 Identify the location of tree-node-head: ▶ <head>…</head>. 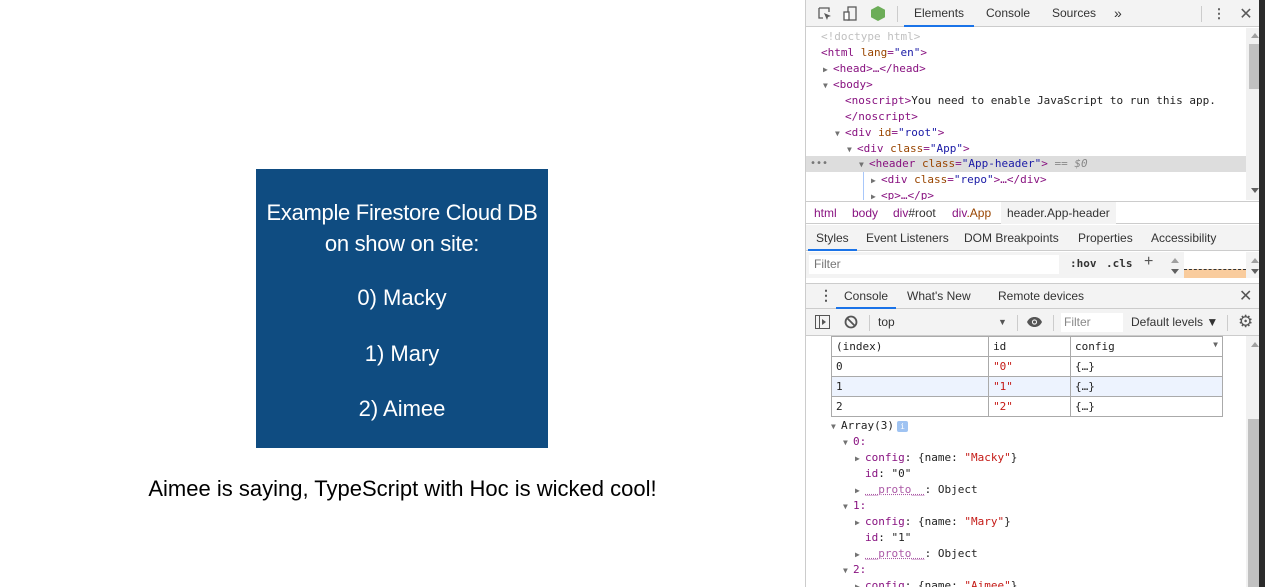
(1026, 69).